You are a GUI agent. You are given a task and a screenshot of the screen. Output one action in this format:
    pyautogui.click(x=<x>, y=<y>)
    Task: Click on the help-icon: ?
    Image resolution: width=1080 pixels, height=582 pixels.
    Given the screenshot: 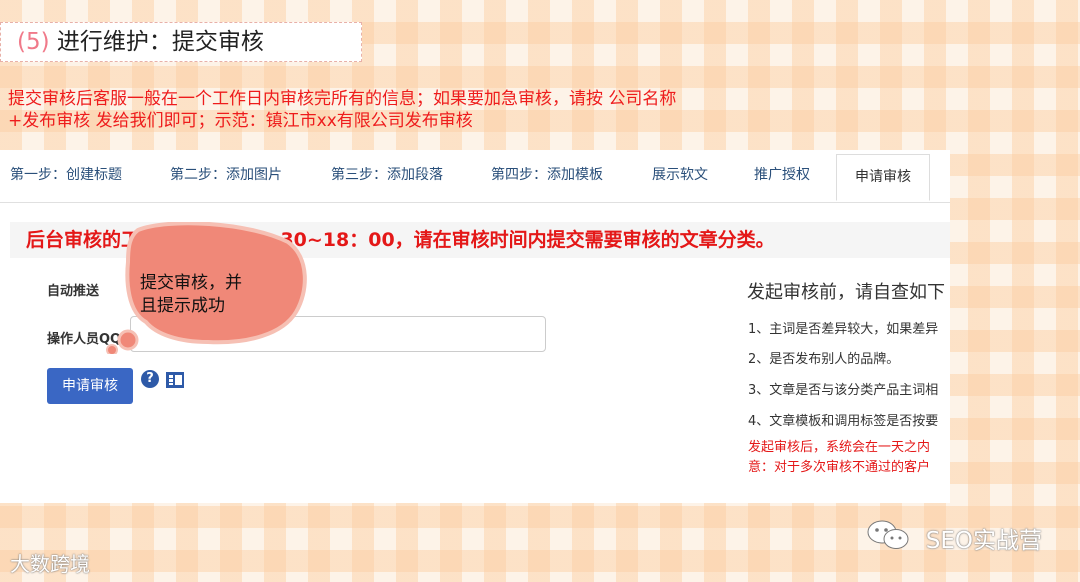 What is the action you would take?
    pyautogui.click(x=150, y=379)
    